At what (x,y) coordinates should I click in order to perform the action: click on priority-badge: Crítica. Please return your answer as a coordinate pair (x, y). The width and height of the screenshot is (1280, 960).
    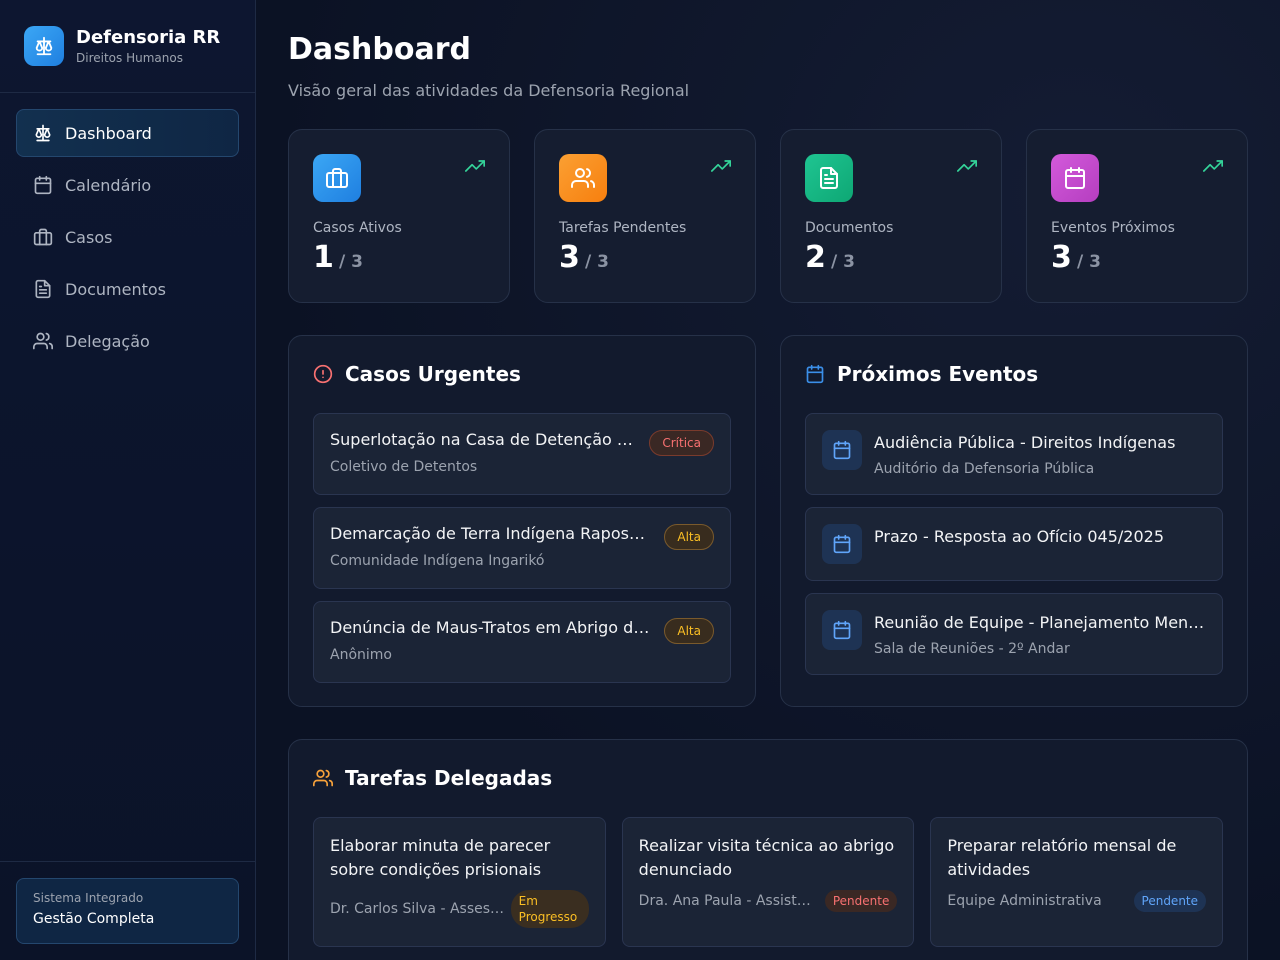
    Looking at the image, I should click on (681, 443).